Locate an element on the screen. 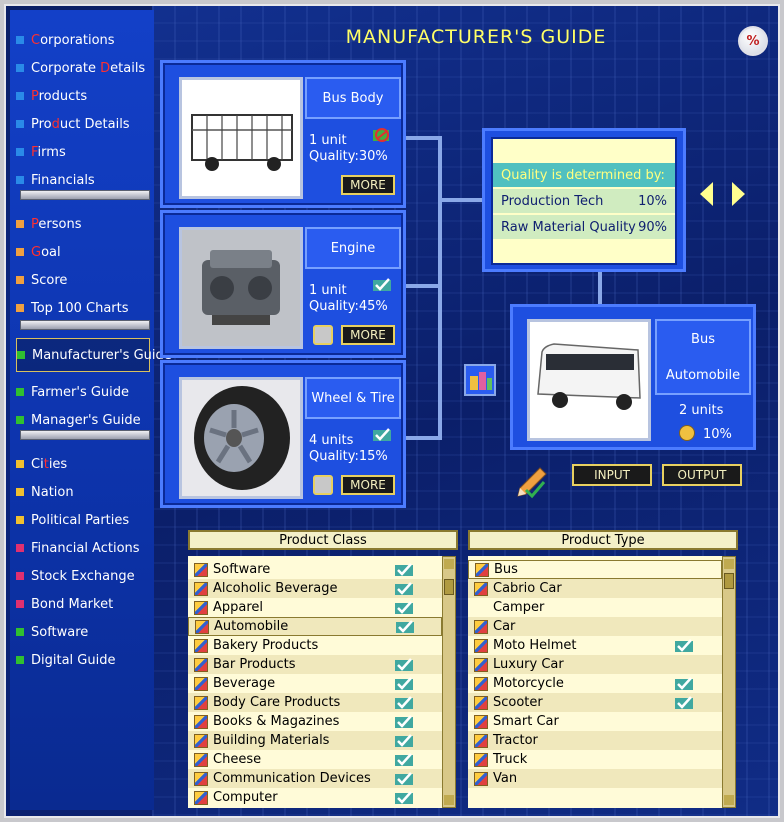 This screenshot has height=822, width=784. list-item: Bus is located at coordinates (595, 569).